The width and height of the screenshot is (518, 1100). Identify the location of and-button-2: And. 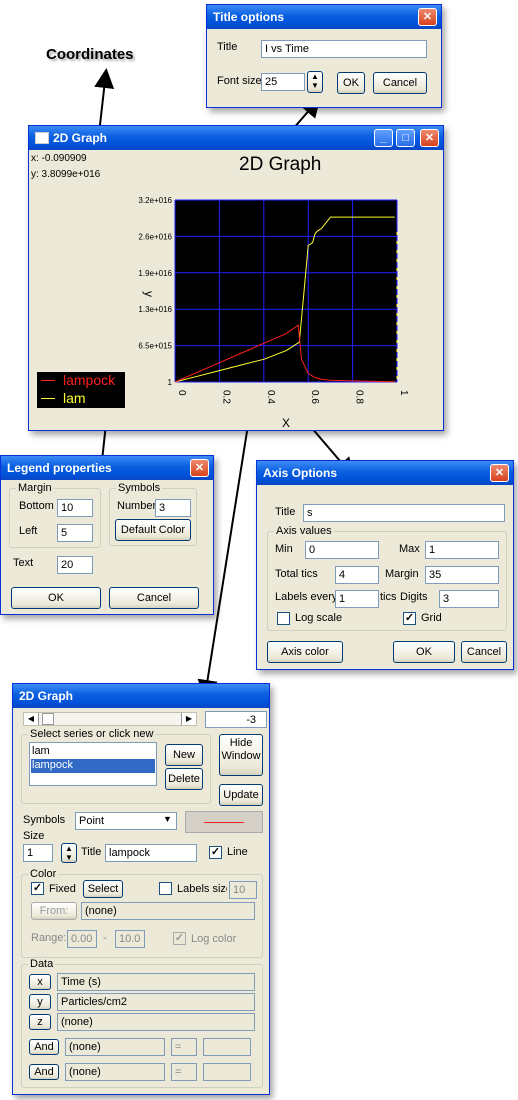
(44, 1072).